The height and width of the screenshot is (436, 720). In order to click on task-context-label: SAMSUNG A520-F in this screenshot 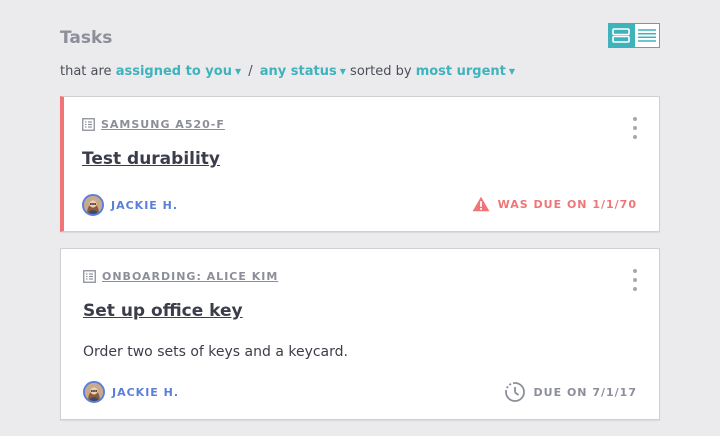, I will do `click(163, 124)`.